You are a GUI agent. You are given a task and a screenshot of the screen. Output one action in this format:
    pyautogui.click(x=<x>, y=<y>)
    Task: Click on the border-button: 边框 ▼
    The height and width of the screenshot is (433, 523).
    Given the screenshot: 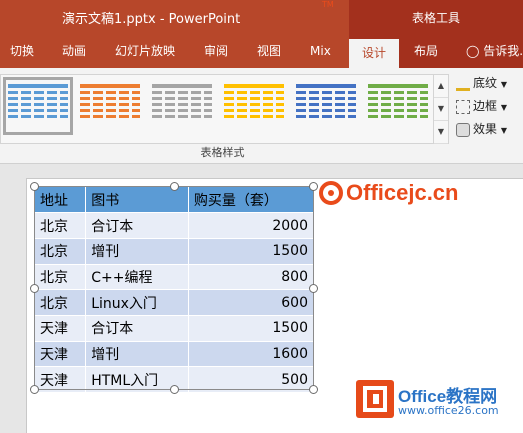 What is the action you would take?
    pyautogui.click(x=481, y=106)
    